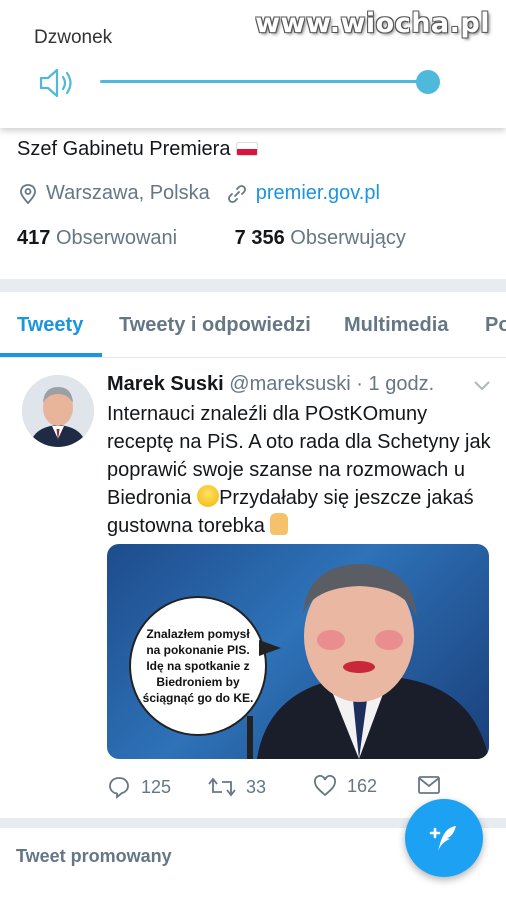 This screenshot has height=900, width=506. What do you see at coordinates (265, 81) in the screenshot?
I see `volume-slider-track` at bounding box center [265, 81].